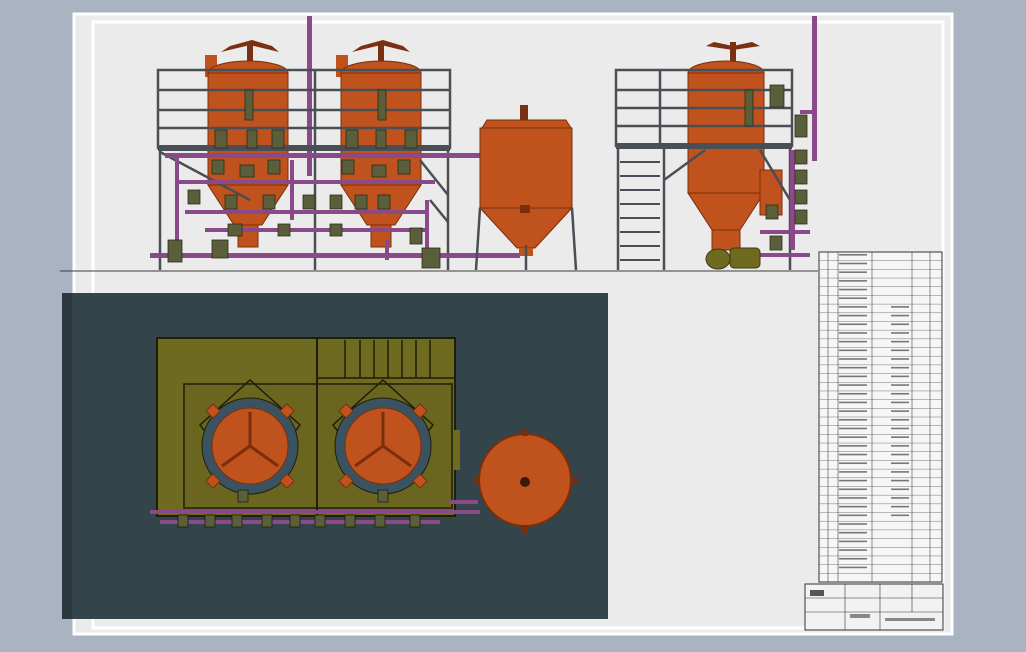  I want to click on parts-list-table, so click(880, 417).